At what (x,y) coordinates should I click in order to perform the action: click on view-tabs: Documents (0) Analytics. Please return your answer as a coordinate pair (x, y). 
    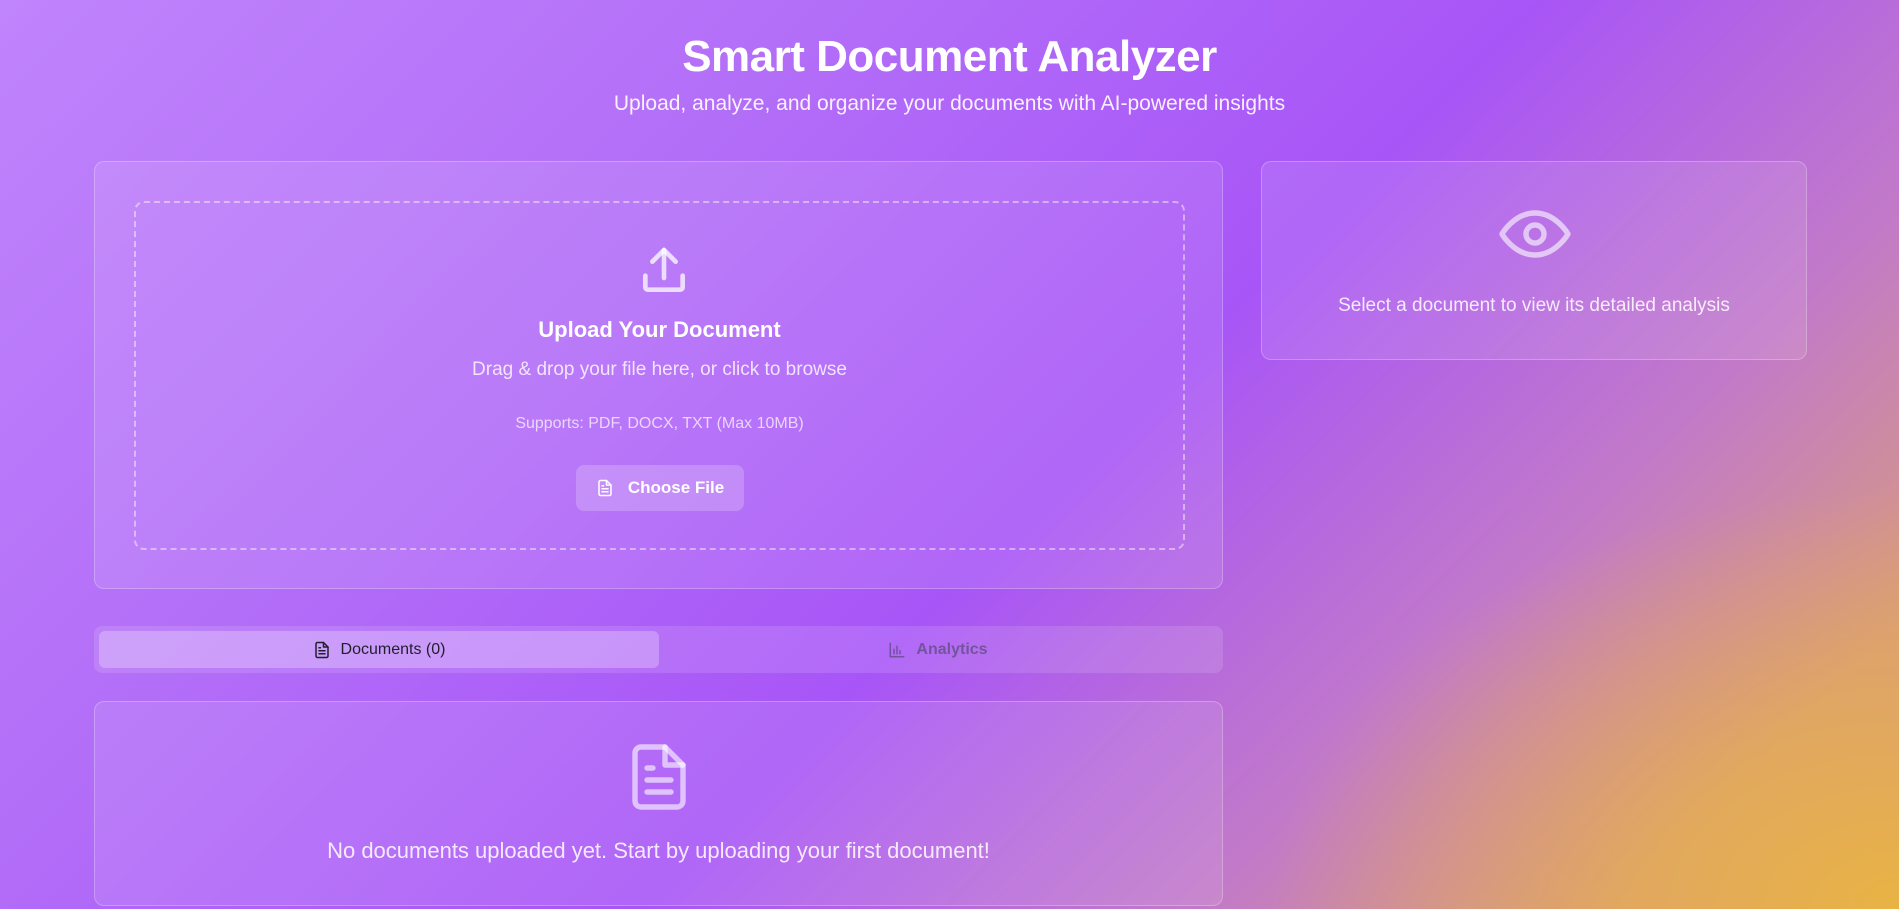
    Looking at the image, I should click on (658, 649).